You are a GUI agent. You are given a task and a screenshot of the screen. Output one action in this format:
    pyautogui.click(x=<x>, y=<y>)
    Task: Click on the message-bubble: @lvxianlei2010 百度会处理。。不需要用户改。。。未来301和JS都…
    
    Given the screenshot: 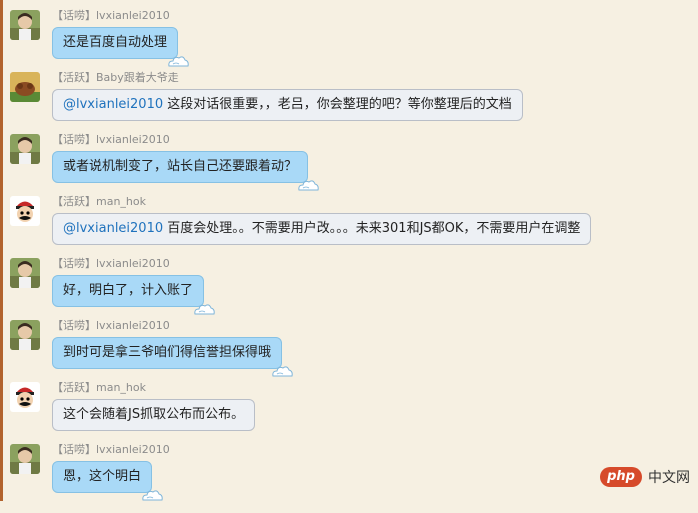 What is the action you would take?
    pyautogui.click(x=322, y=229)
    